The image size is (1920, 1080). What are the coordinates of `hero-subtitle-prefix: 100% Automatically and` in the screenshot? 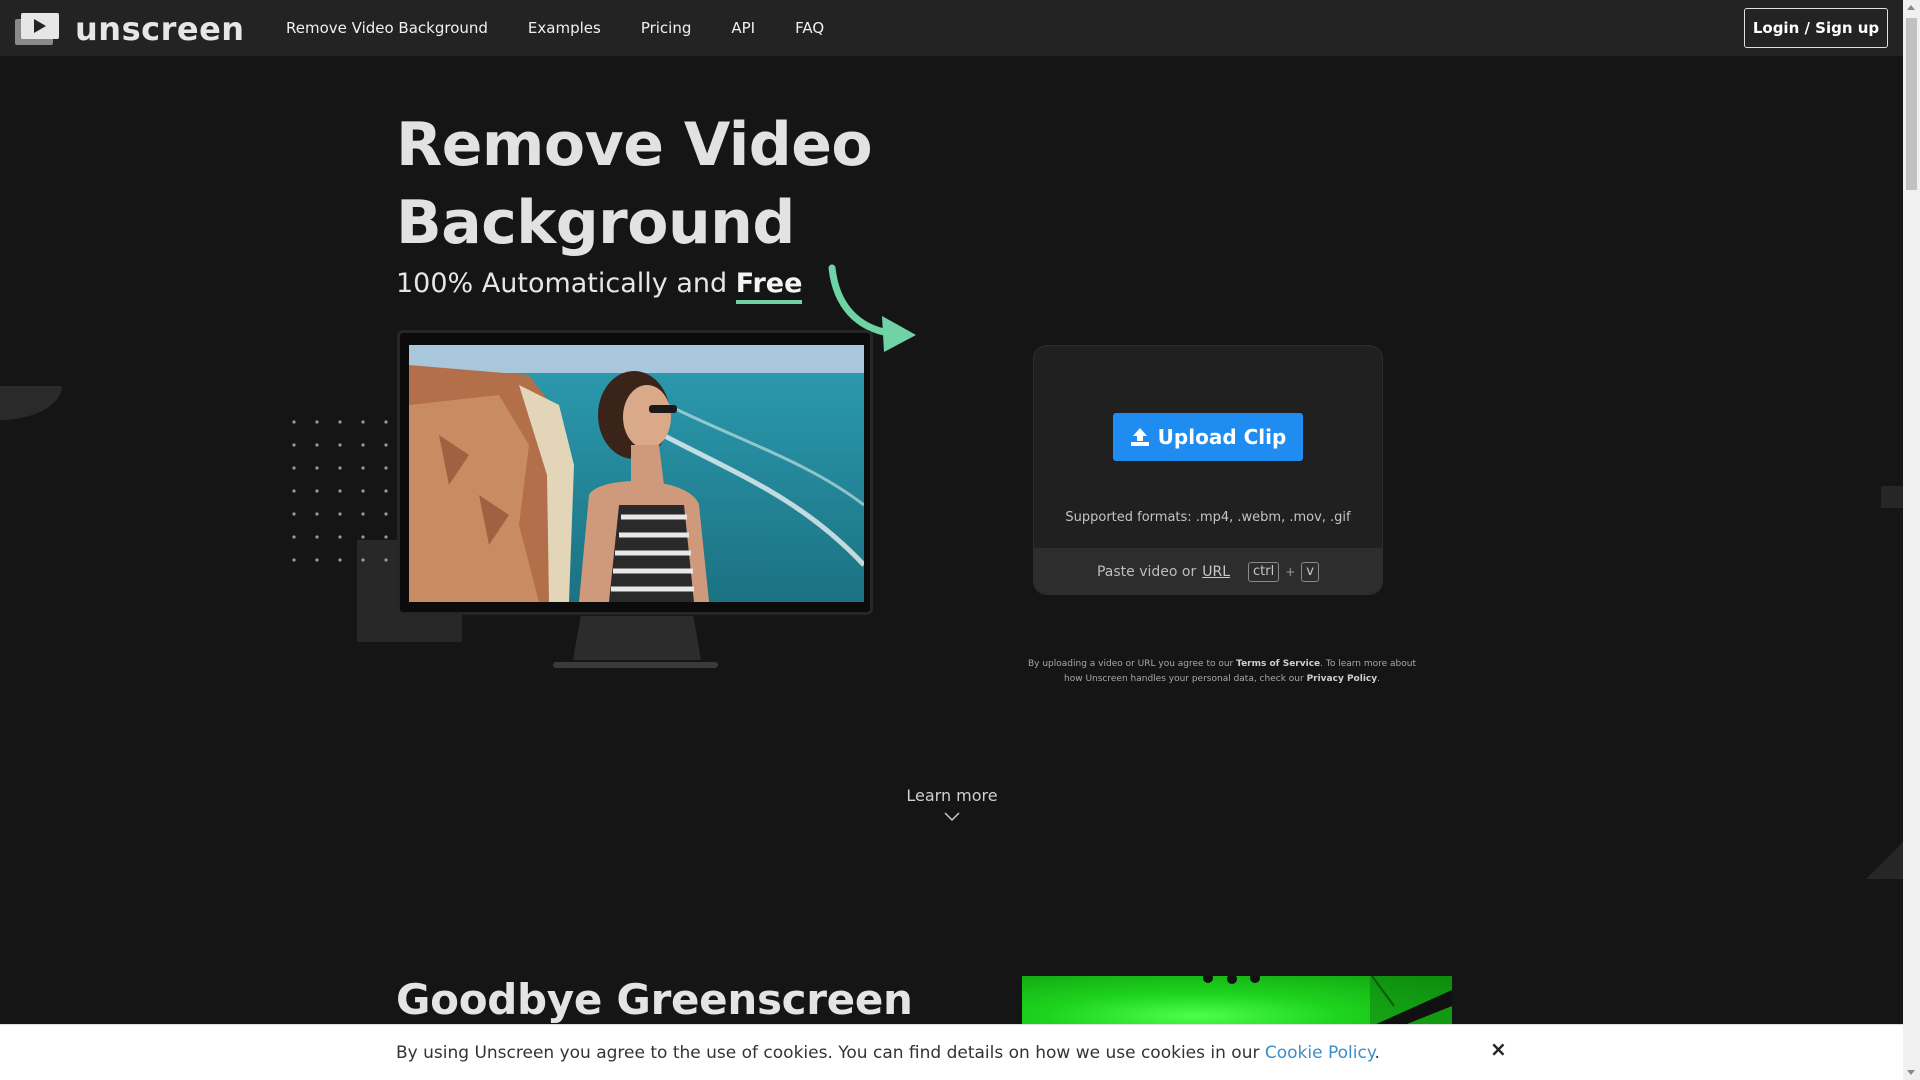 It's located at (562, 283).